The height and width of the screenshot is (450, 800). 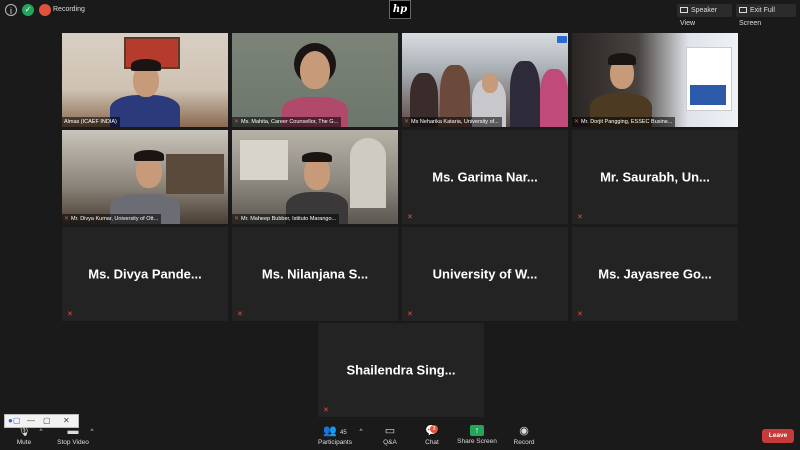 I want to click on mute-button: 🎙 Mute, so click(x=24, y=435).